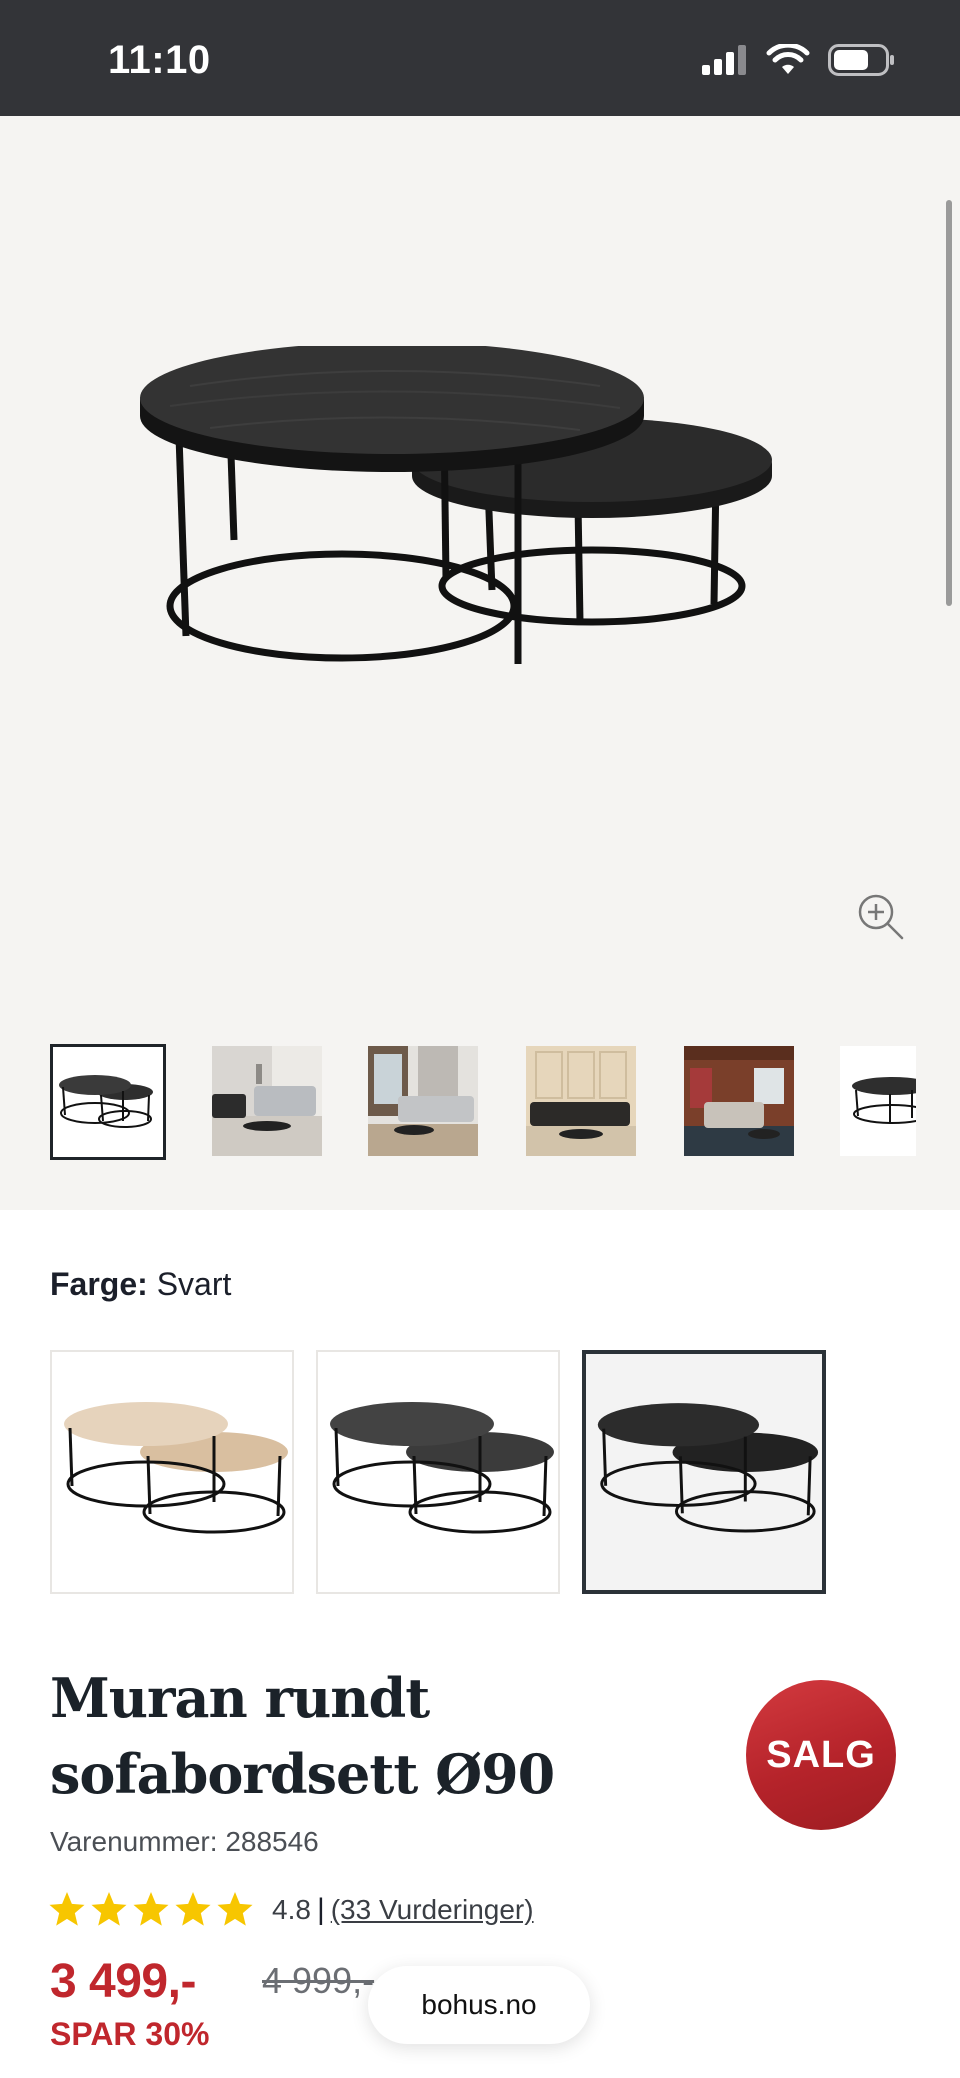  Describe the element at coordinates (194, 1284) in the screenshot. I see `color-value: Svart` at that location.